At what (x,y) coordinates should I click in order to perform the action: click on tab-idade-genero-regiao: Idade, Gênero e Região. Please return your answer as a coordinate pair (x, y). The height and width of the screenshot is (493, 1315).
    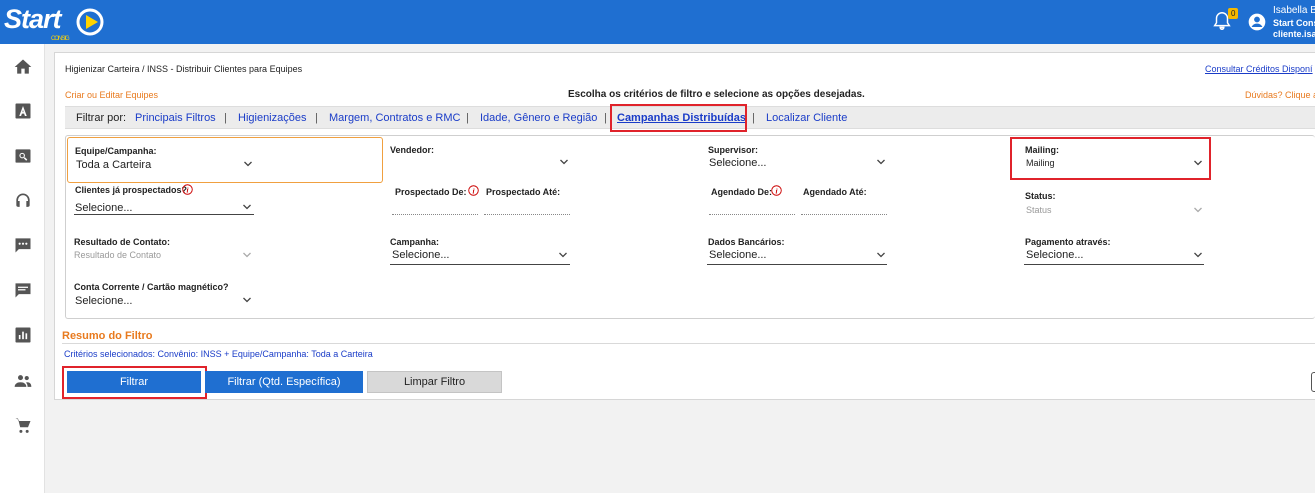
    Looking at the image, I should click on (538, 118).